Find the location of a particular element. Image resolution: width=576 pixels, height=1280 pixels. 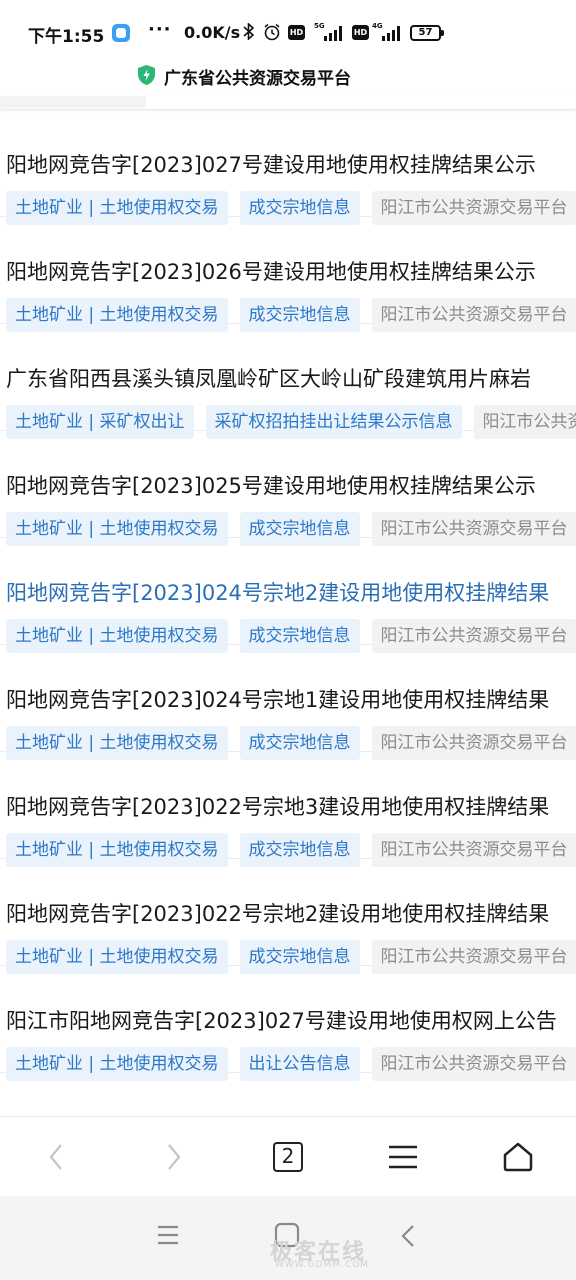

home-icon is located at coordinates (518, 1157).